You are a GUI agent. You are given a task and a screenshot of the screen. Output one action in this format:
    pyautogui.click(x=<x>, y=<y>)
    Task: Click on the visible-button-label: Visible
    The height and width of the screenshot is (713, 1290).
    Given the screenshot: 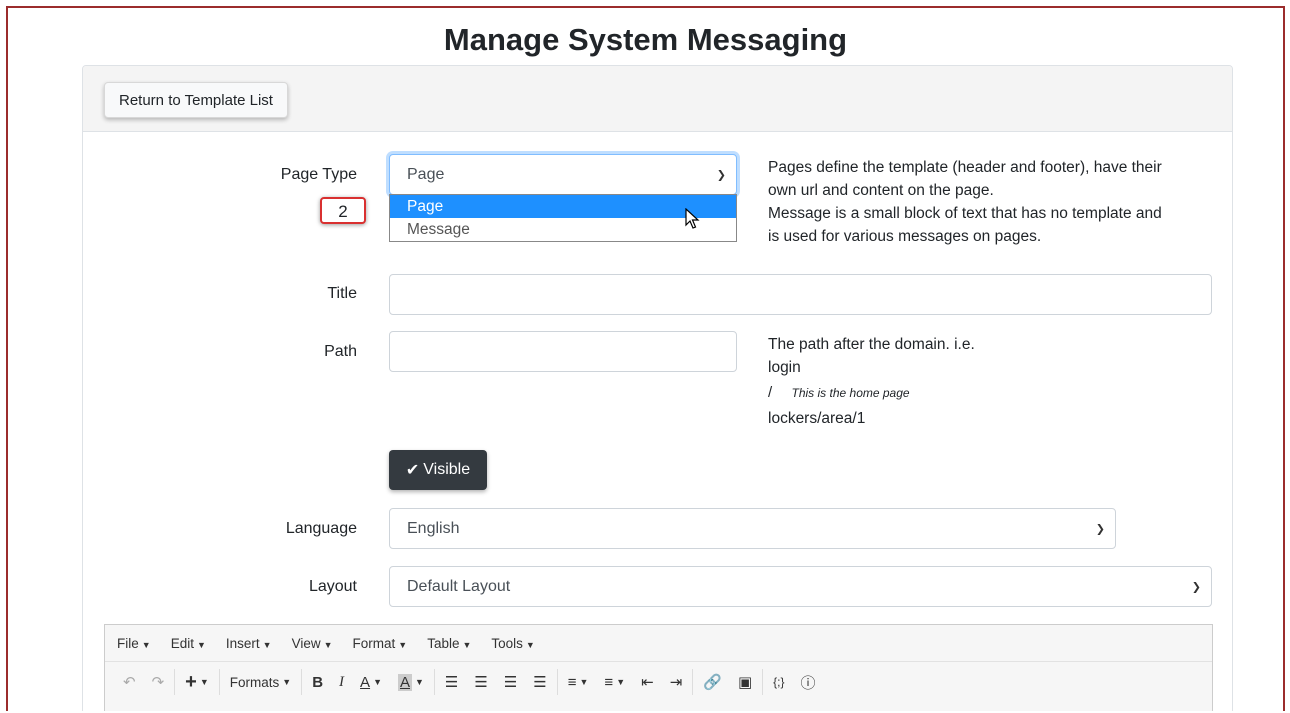 What is the action you would take?
    pyautogui.click(x=447, y=469)
    